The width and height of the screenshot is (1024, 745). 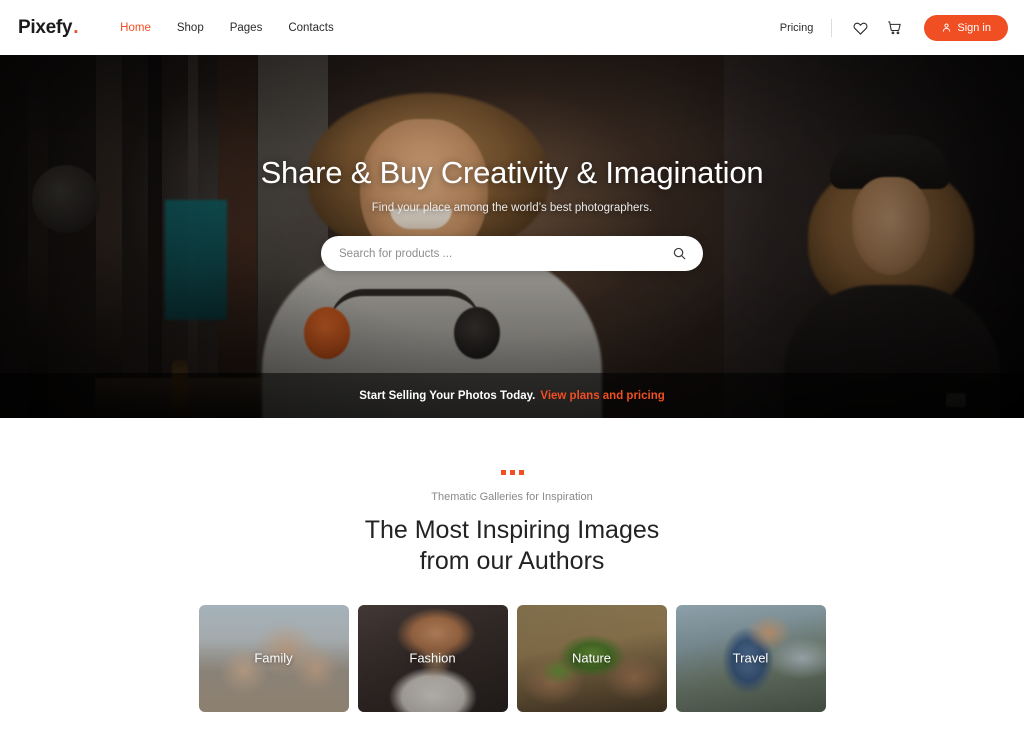 I want to click on nav-link-shop: Shop, so click(x=190, y=28).